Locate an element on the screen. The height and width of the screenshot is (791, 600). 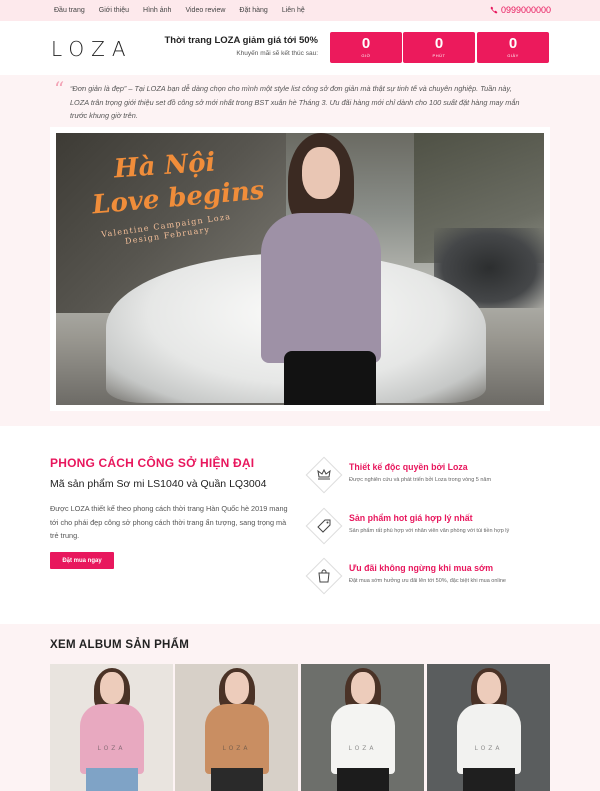
quote-icon: “ is located at coordinates (59, 89).